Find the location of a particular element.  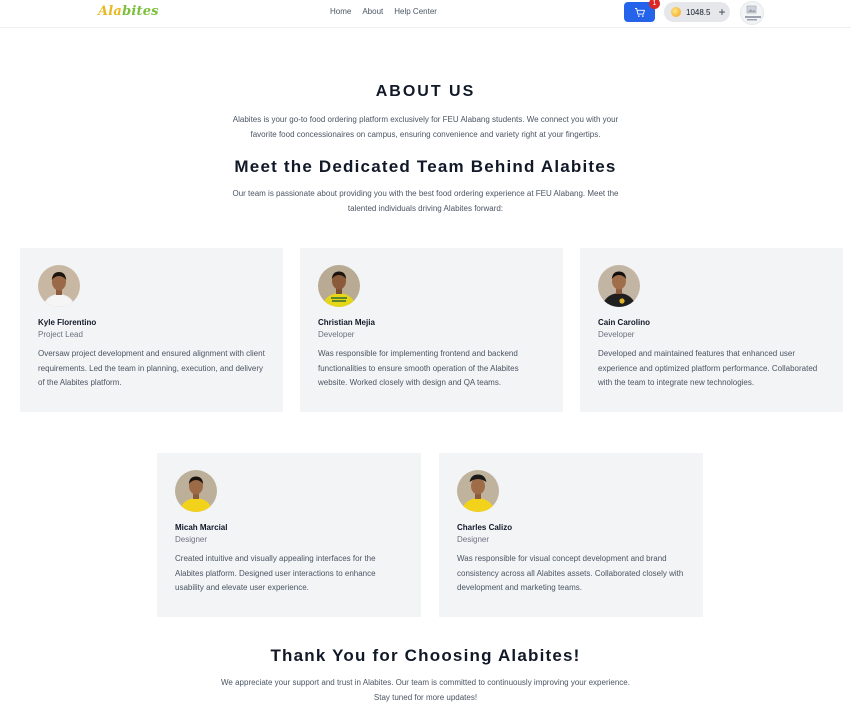

profile-avatar is located at coordinates (753, 13).